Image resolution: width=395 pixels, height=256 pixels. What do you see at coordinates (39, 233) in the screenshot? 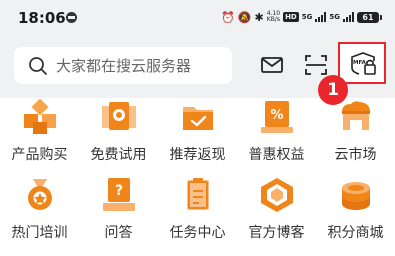
I see `grid-item-label: 热门培训` at bounding box center [39, 233].